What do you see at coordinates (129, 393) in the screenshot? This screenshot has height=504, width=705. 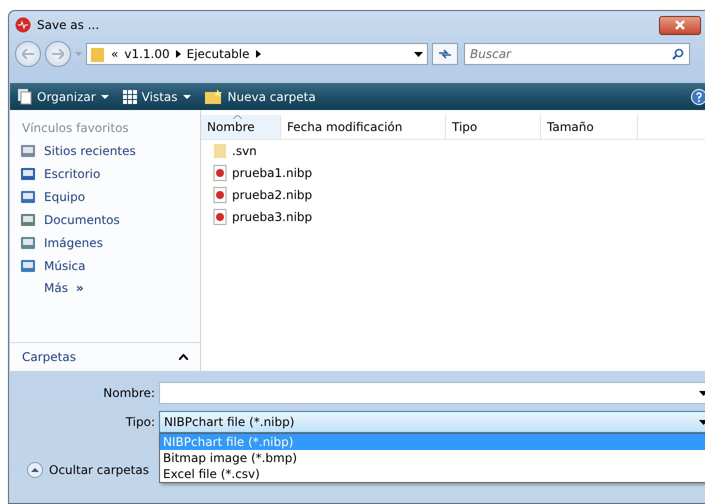 I see `field-label: Nombre:` at bounding box center [129, 393].